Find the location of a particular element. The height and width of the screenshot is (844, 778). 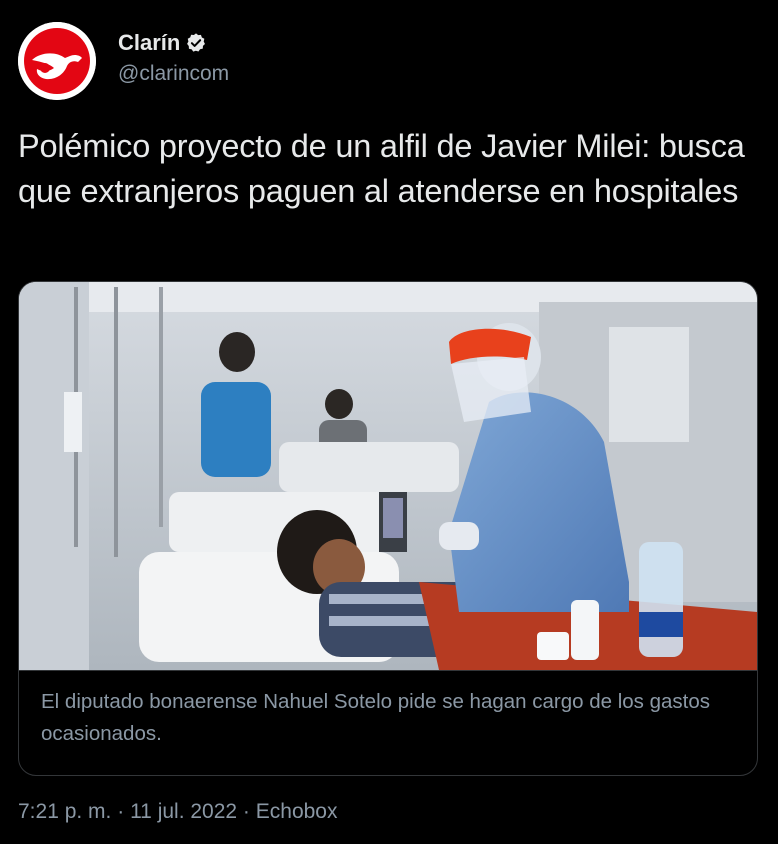

tweet-date: 11 jul. 2022 is located at coordinates (183, 812).